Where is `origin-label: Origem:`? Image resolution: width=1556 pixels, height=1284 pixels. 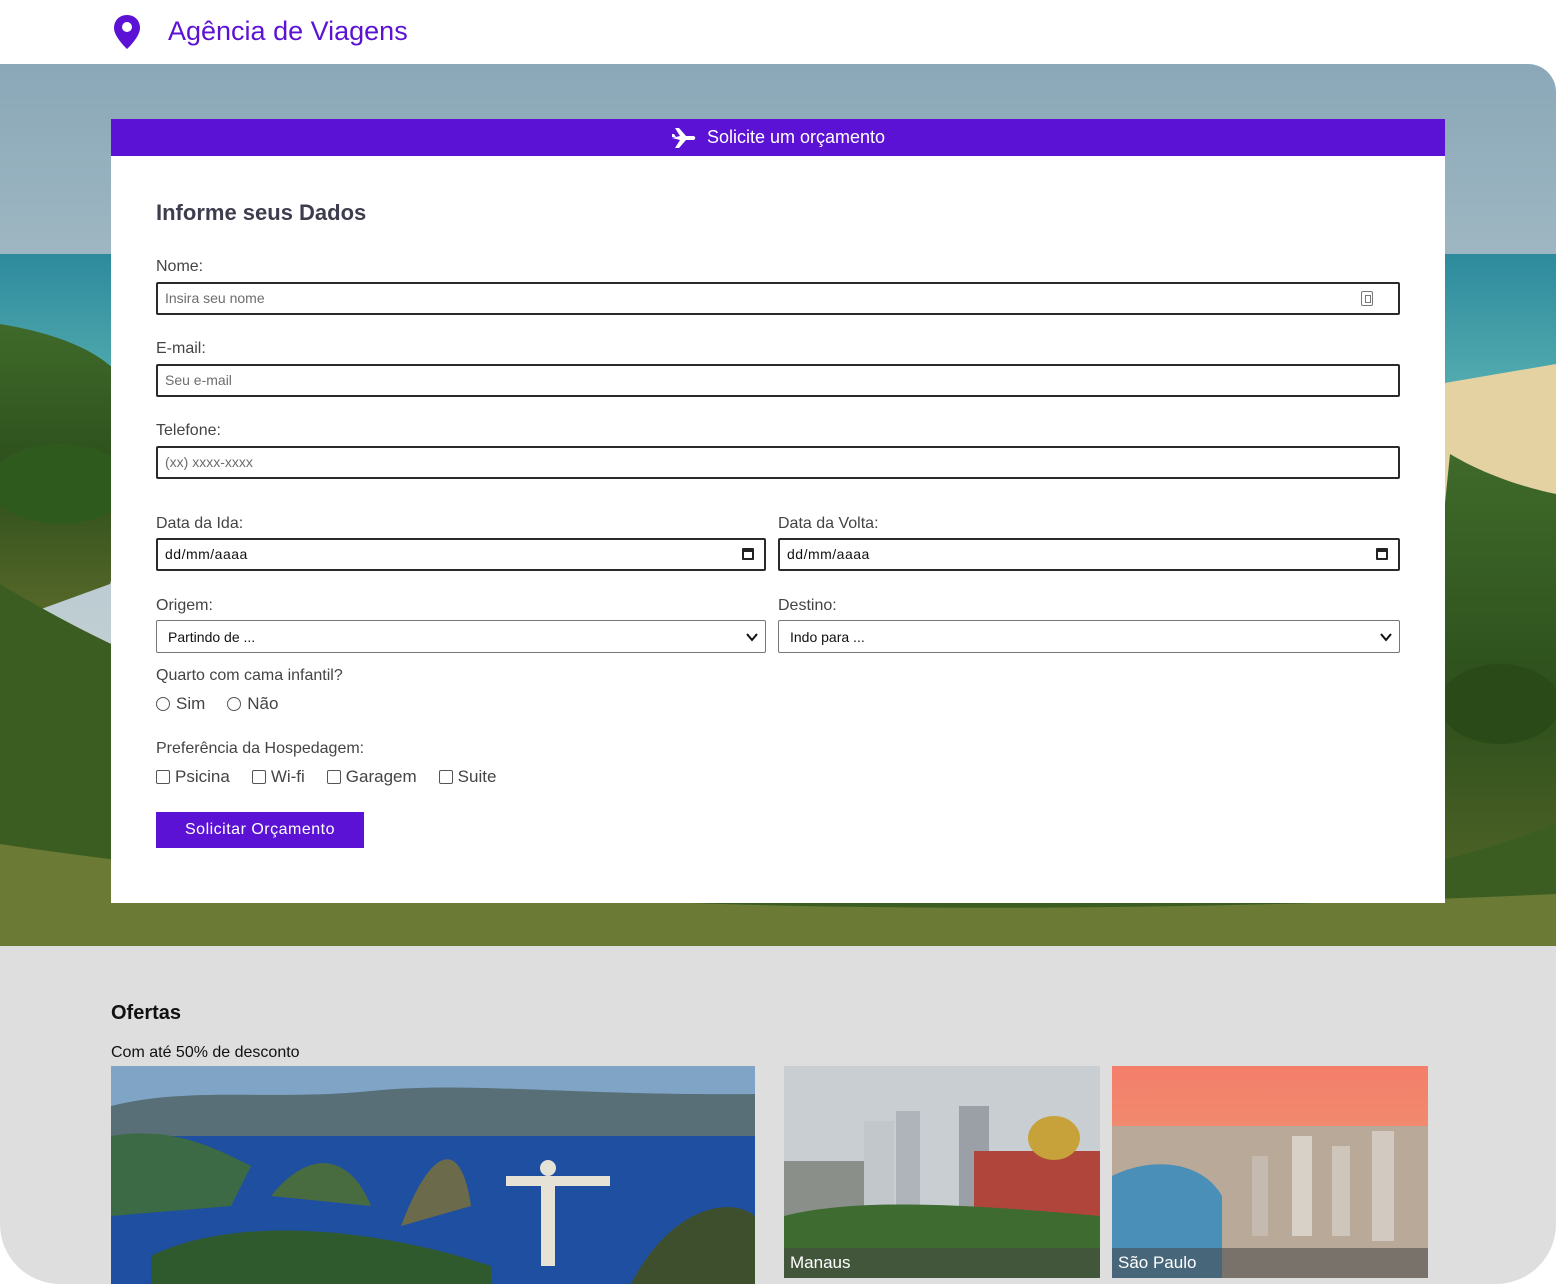 origin-label: Origem: is located at coordinates (184, 605).